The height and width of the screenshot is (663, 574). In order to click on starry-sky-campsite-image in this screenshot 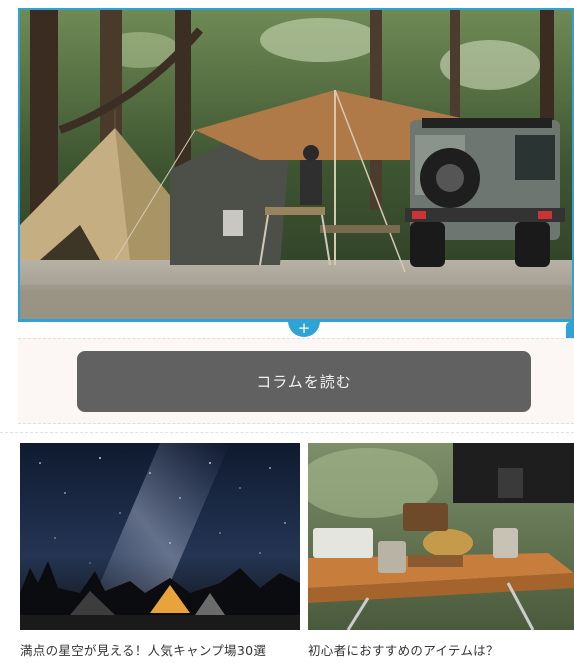, I will do `click(160, 536)`.